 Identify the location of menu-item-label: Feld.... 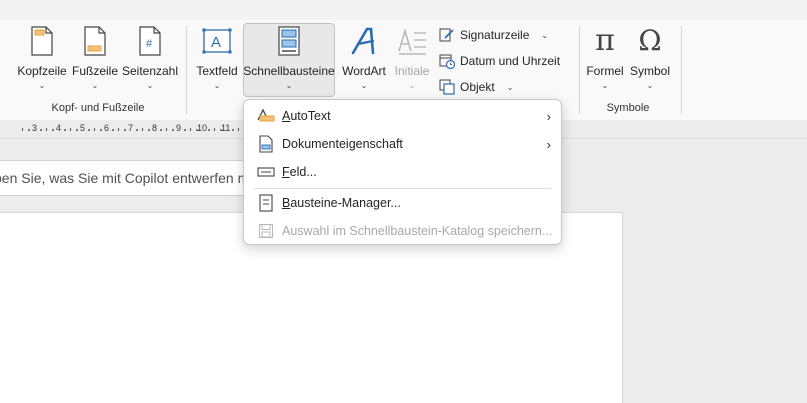
(299, 172).